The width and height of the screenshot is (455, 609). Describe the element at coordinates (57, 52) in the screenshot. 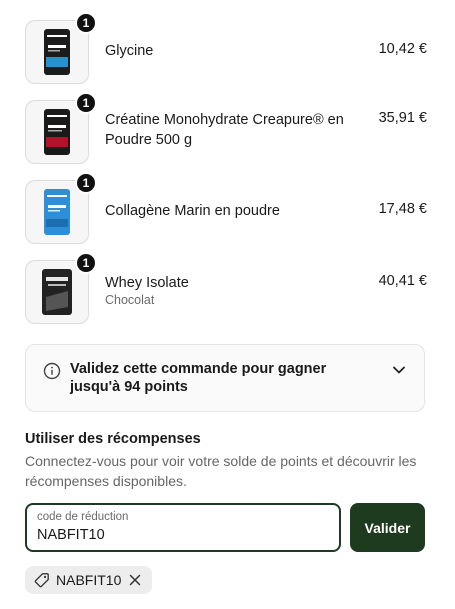

I see `glycine-product-thumbnail` at that location.